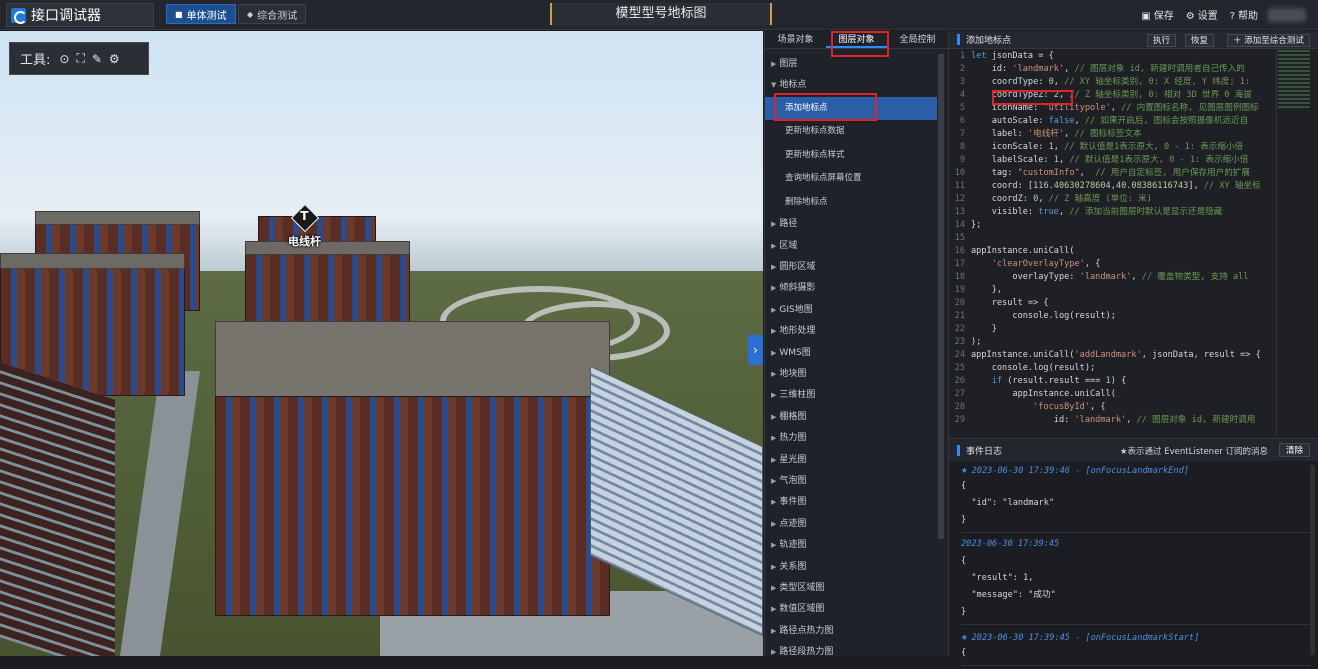 The image size is (1318, 669). I want to click on tree-category: ▶ 星光图, so click(851, 460).